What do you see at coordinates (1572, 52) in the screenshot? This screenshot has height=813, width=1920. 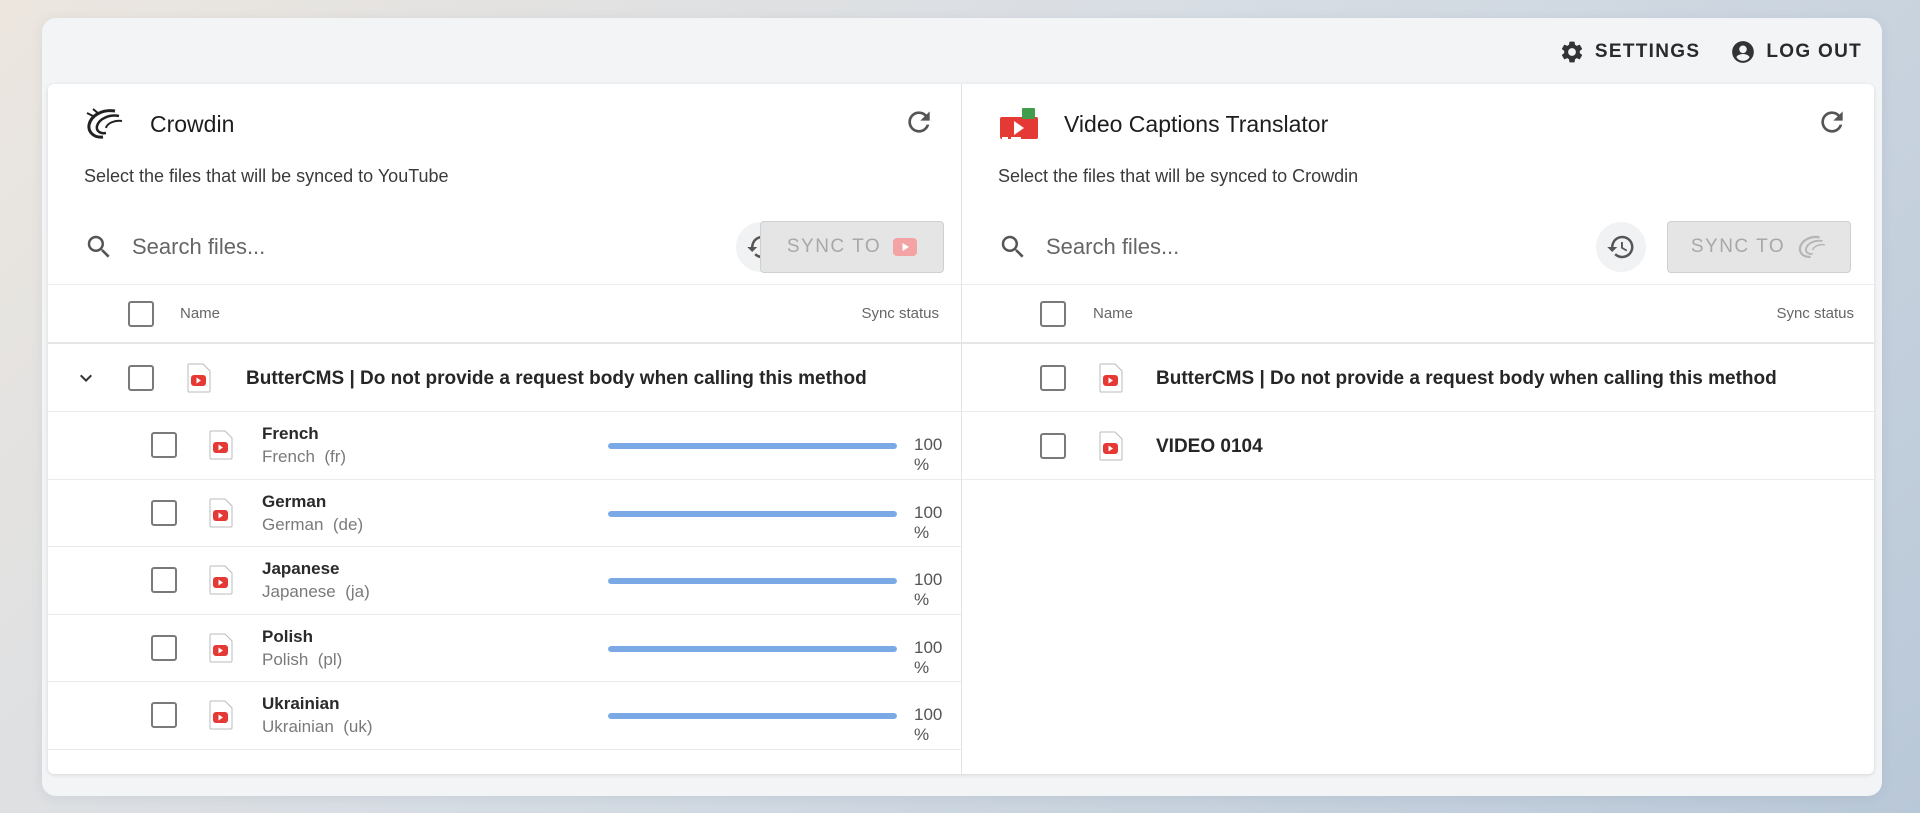 I see `gear-icon` at bounding box center [1572, 52].